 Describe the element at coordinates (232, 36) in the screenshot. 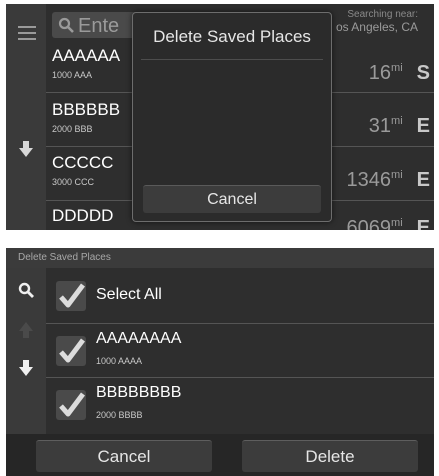

I see `dialog-title: Delete Saved Places` at that location.